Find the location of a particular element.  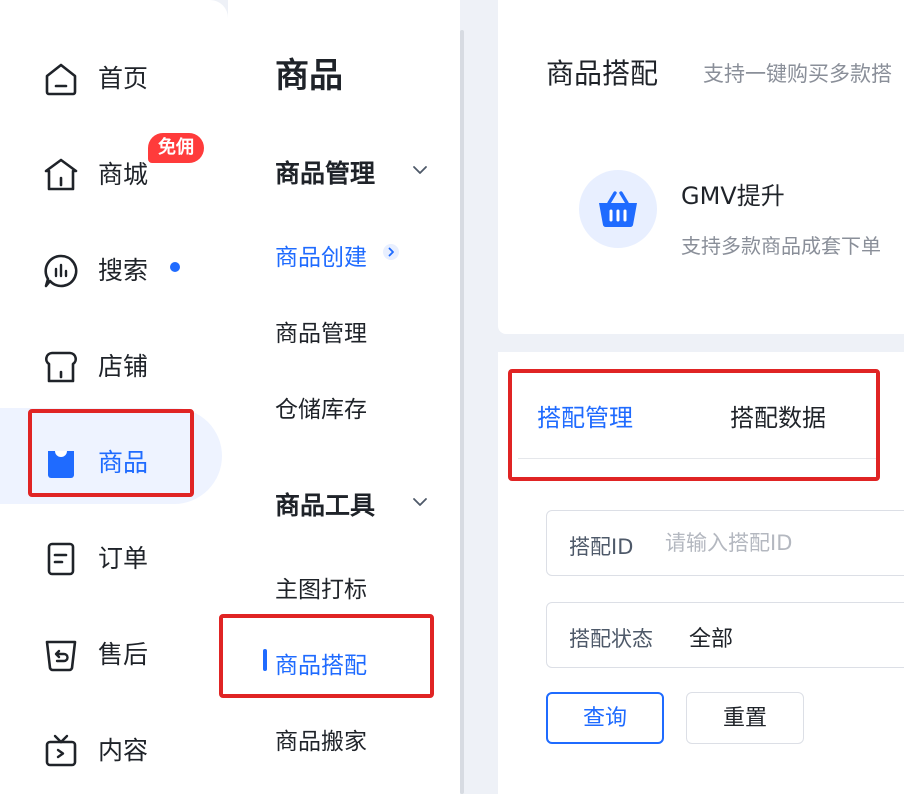

nav-label-store: 店铺 is located at coordinates (123, 366).